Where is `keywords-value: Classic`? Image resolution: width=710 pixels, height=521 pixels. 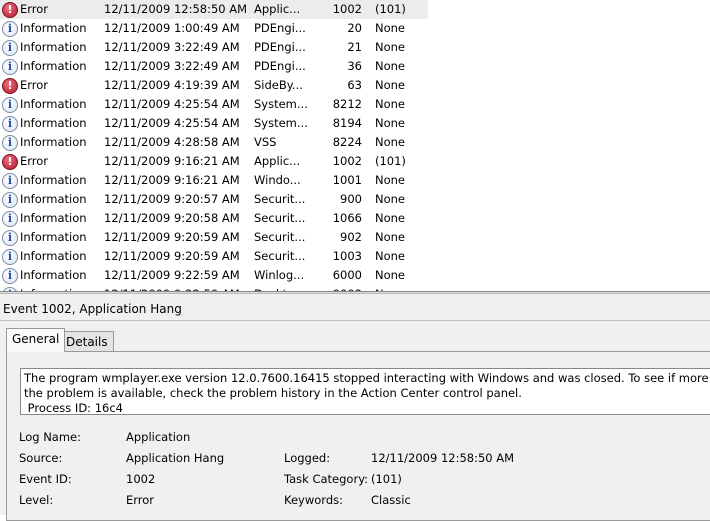 keywords-value: Classic is located at coordinates (391, 500).